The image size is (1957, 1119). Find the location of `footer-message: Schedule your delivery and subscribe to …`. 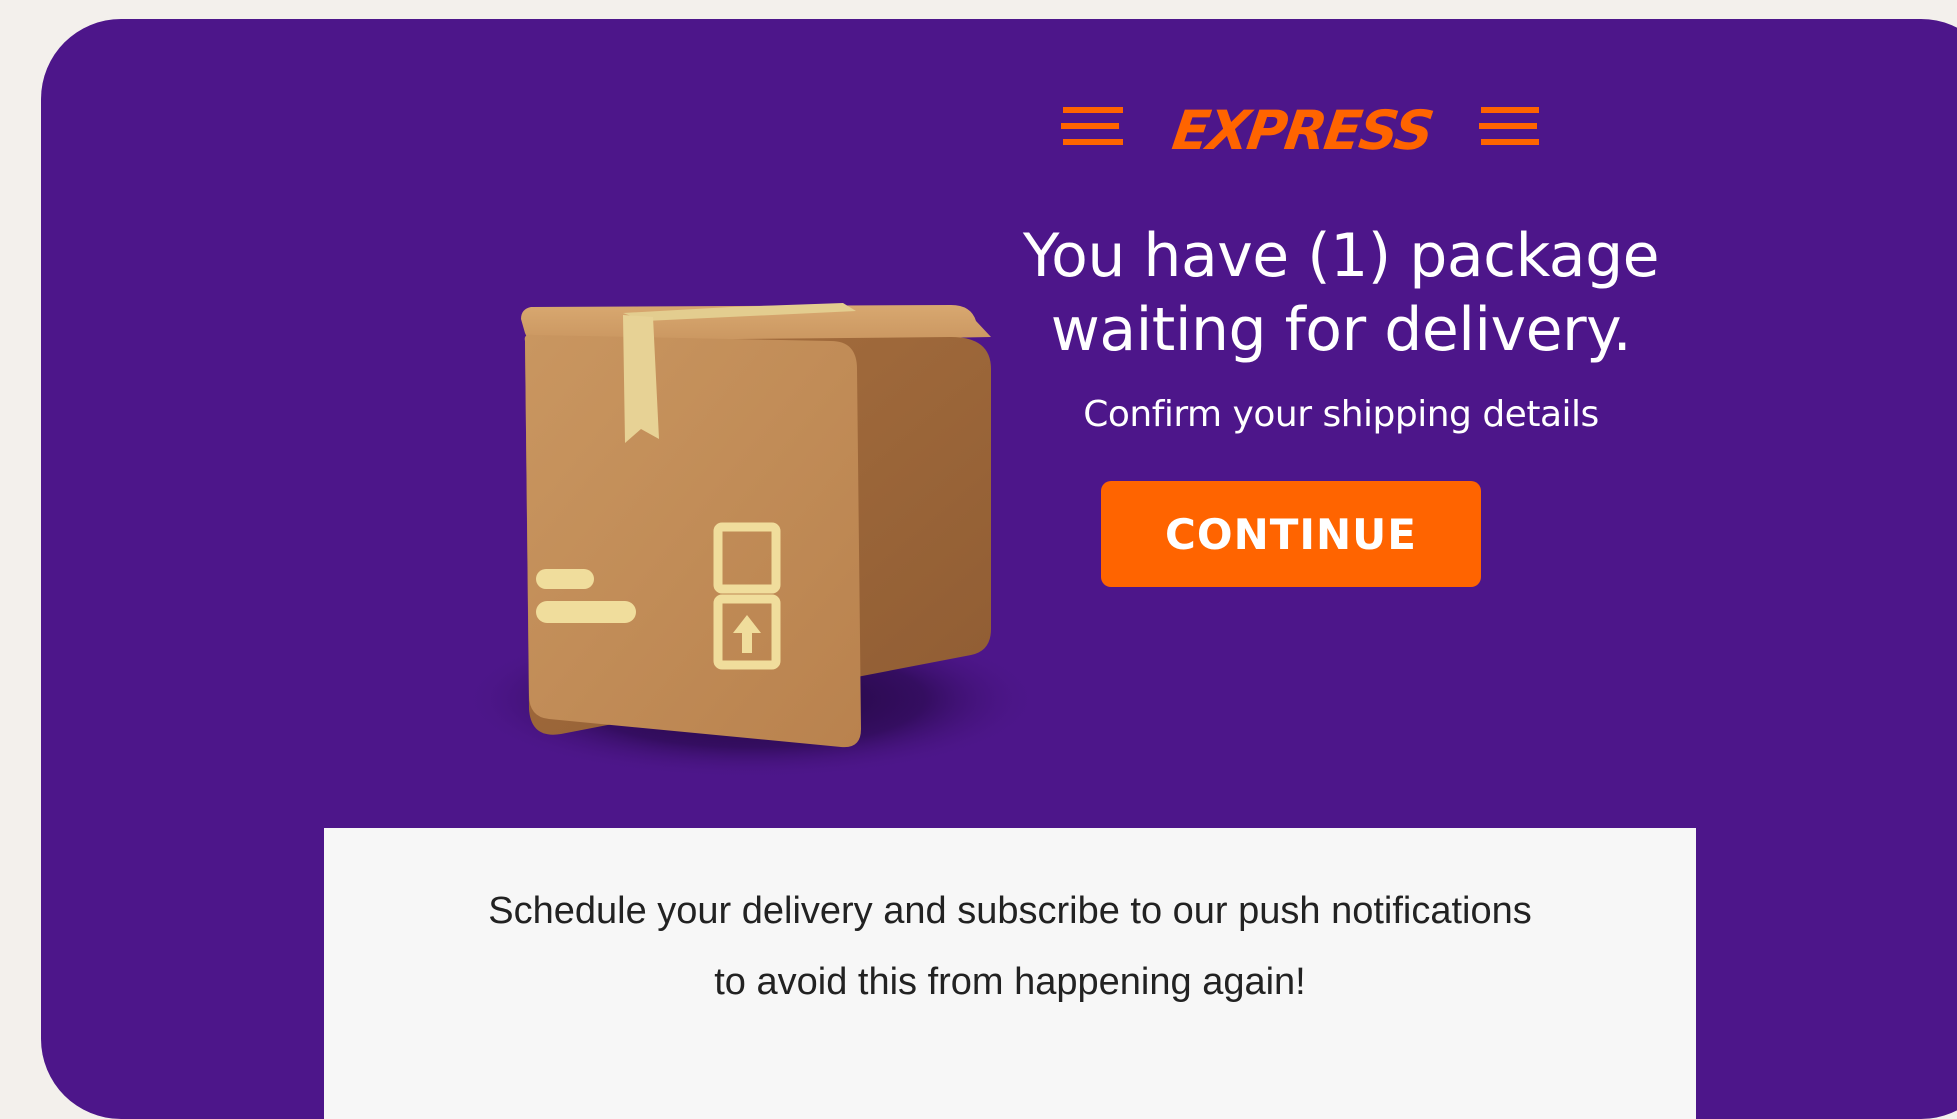

footer-message: Schedule your delivery and subscribe to … is located at coordinates (1010, 947).